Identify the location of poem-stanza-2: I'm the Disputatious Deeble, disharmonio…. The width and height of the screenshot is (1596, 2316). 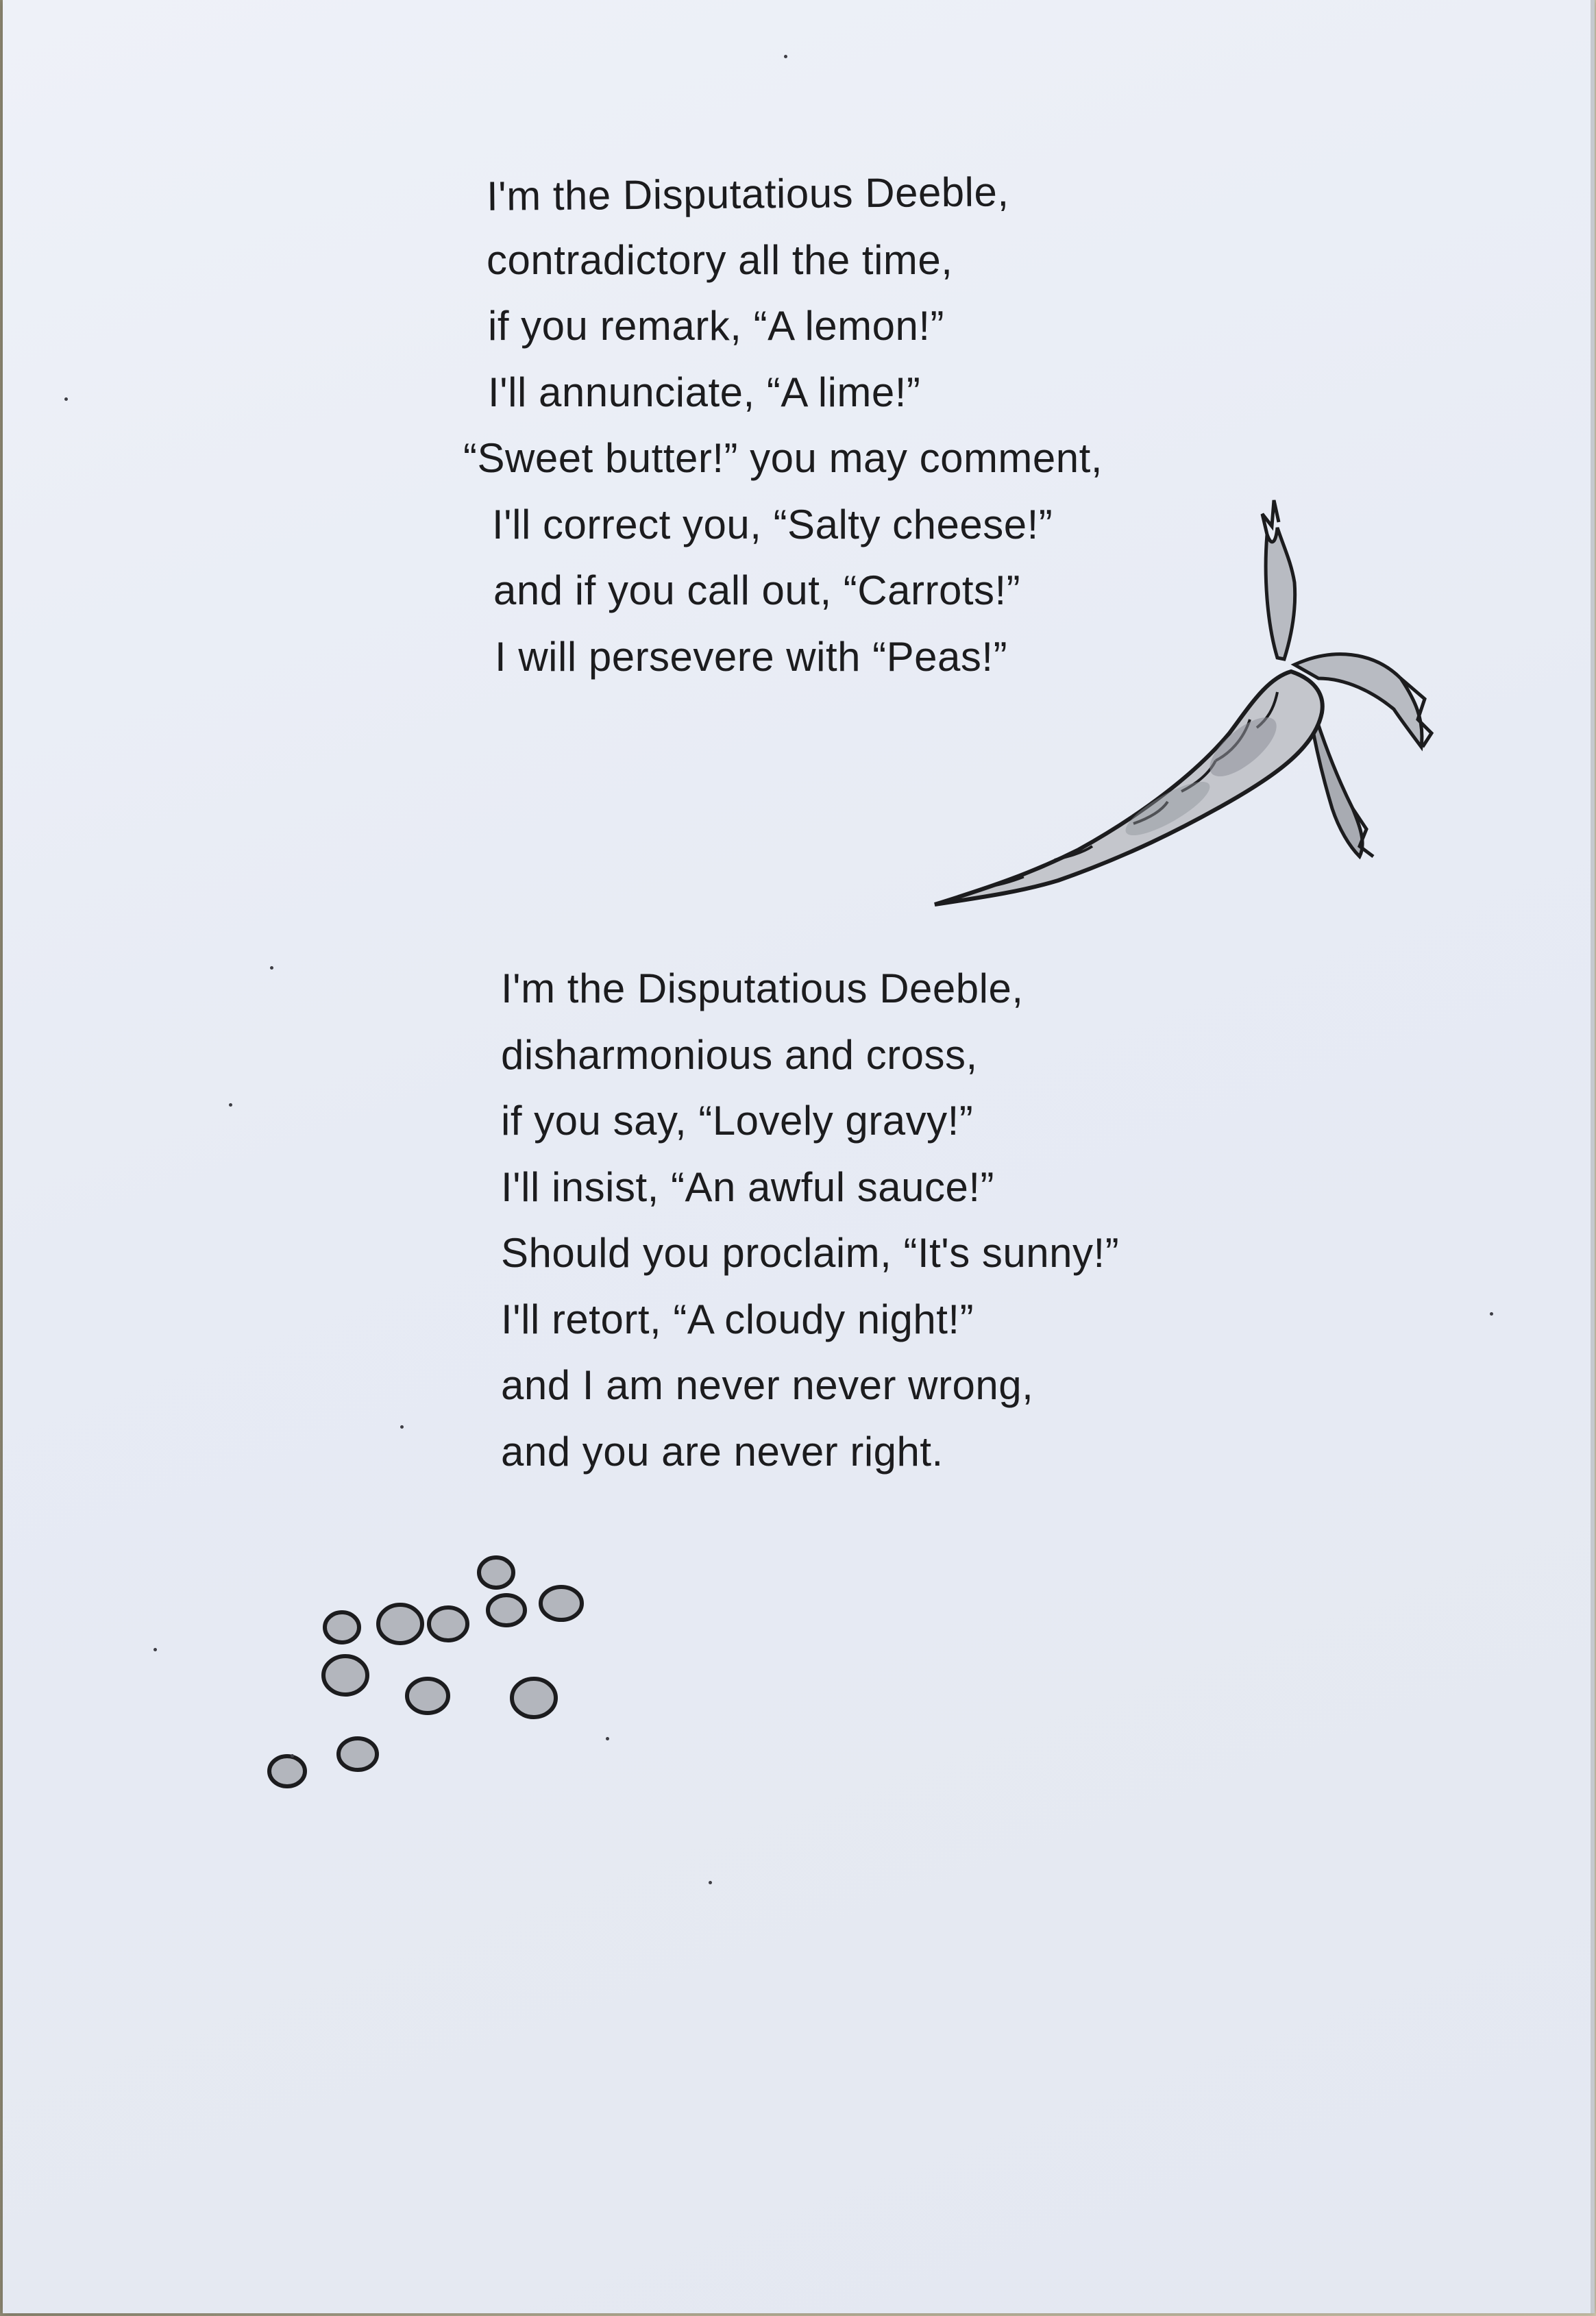
(810, 1220).